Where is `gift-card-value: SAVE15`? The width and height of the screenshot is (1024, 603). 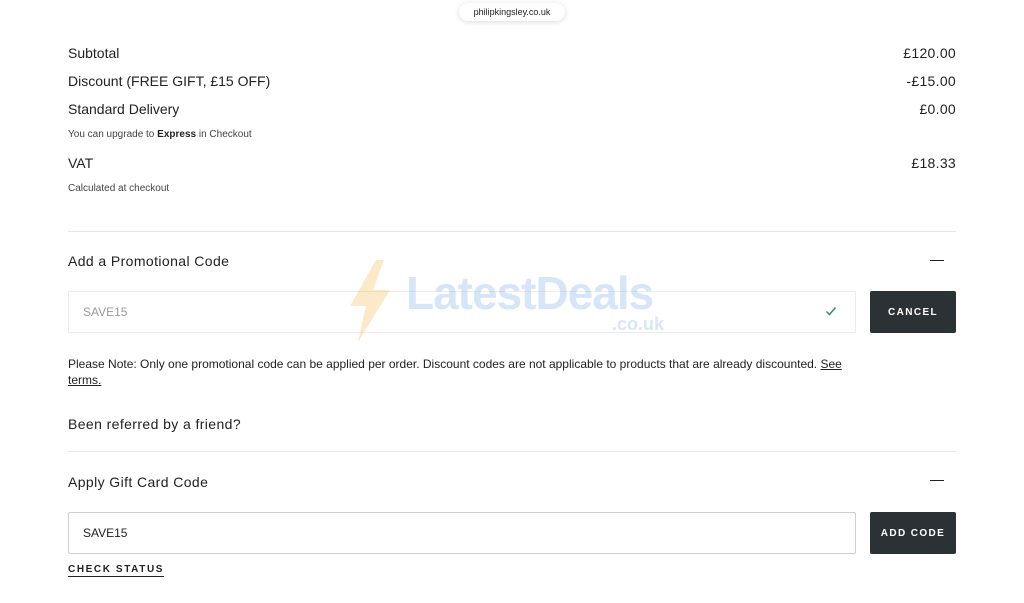
gift-card-value: SAVE15 is located at coordinates (105, 533).